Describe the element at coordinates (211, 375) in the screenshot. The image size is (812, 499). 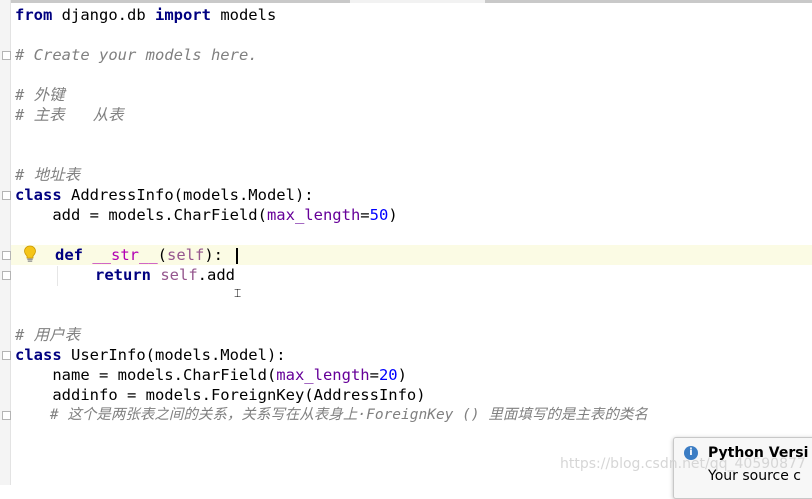
I see `code-line: name = models.CharField(max_length=20)` at that location.